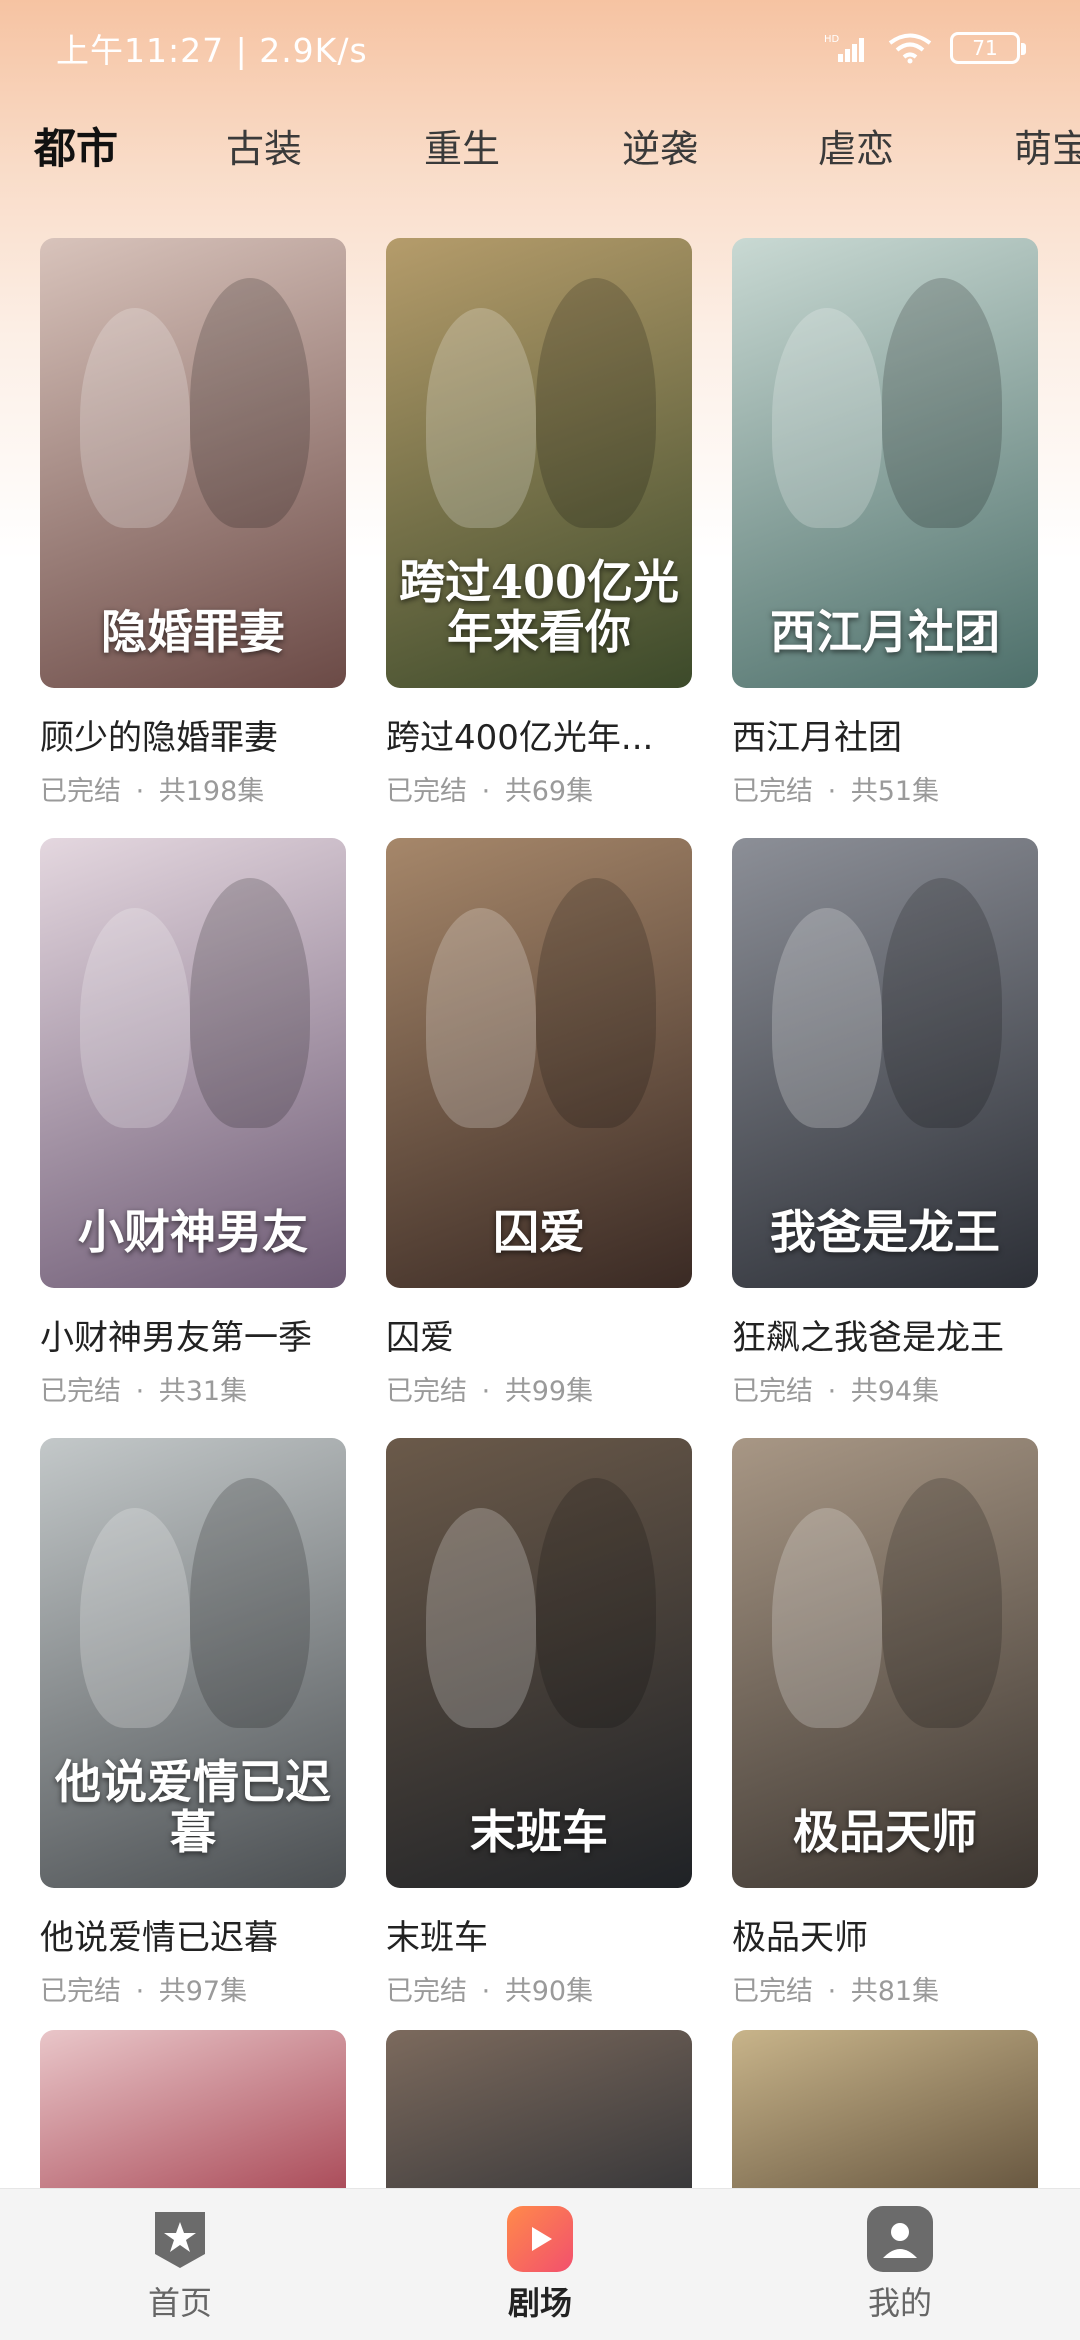  Describe the element at coordinates (885, 632) in the screenshot. I see `poster-title-art: 西江月社团` at that location.